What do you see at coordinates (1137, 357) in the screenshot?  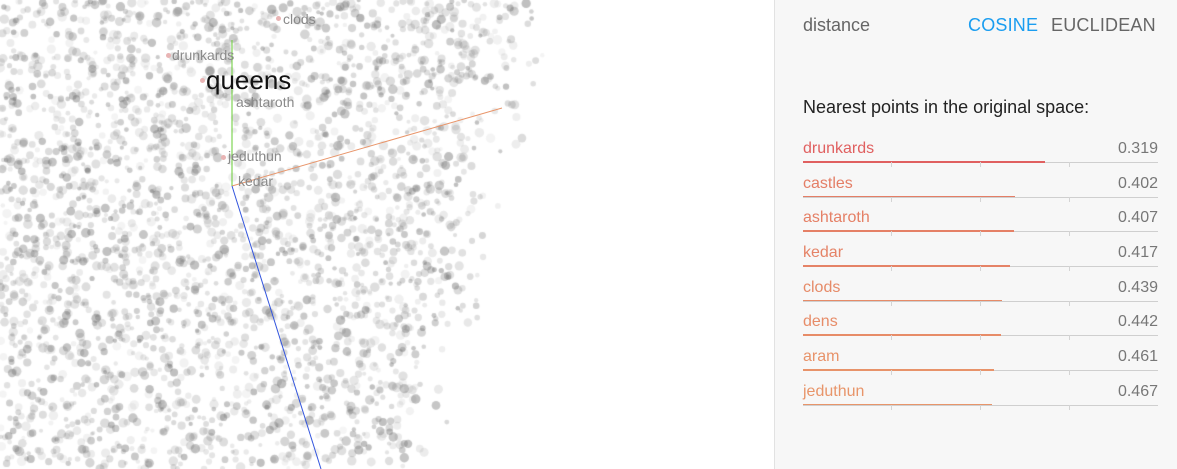 I see `nearest-point-distance: 0.461` at bounding box center [1137, 357].